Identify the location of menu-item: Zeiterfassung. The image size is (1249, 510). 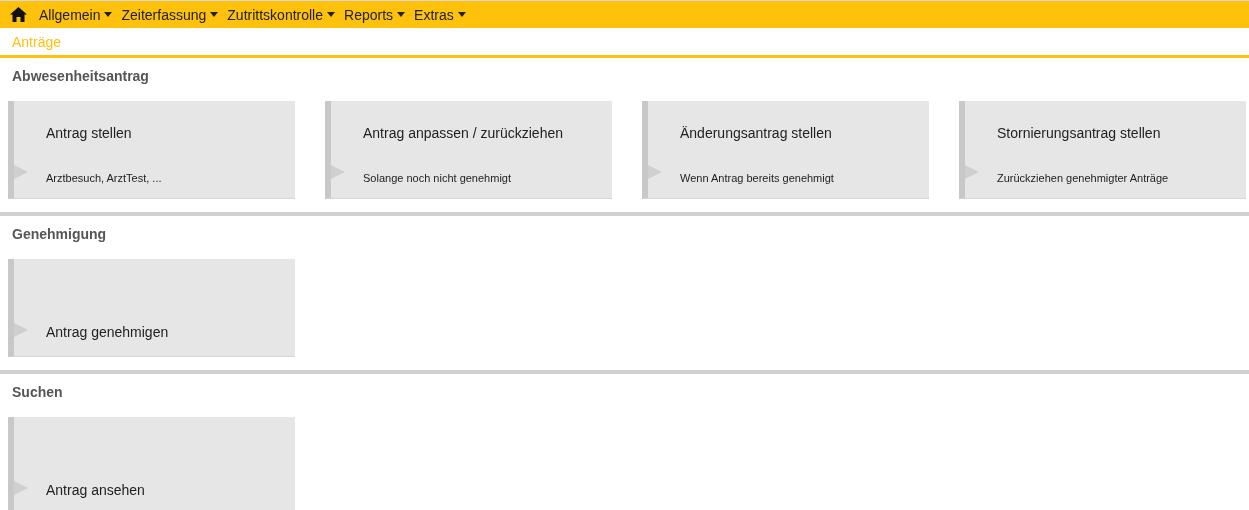
(170, 14).